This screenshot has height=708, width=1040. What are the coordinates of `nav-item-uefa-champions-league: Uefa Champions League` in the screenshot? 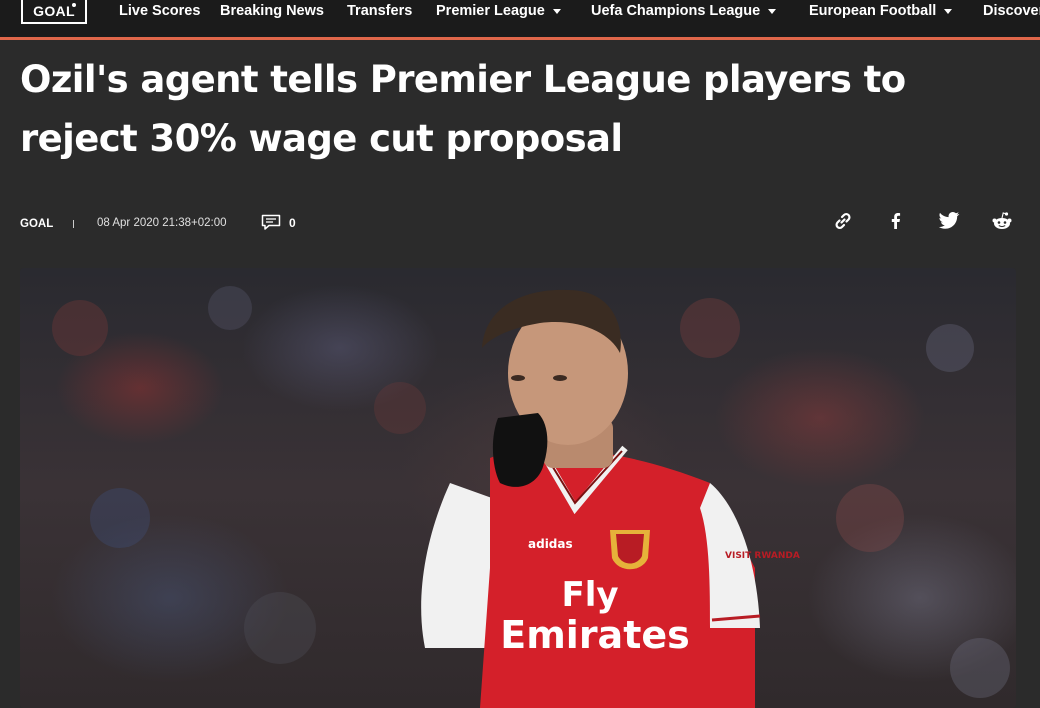 It's located at (684, 11).